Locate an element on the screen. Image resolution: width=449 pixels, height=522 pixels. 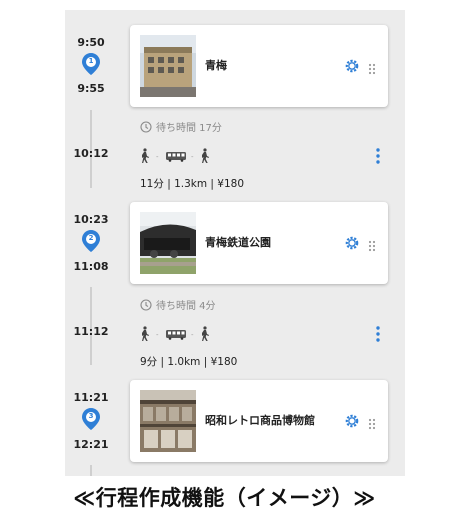
arrival-time: 9:50 is located at coordinates (91, 42).